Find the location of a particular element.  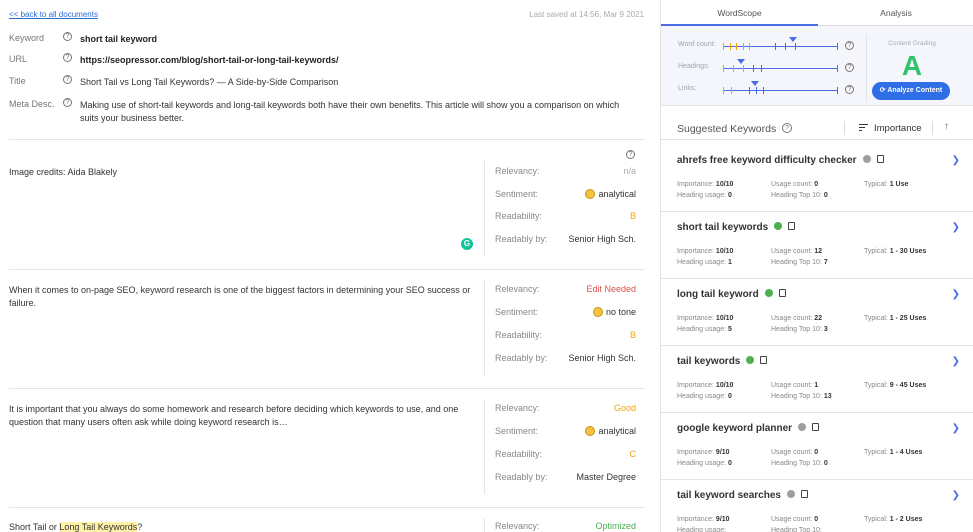

relevancy-value: Good is located at coordinates (624, 408).